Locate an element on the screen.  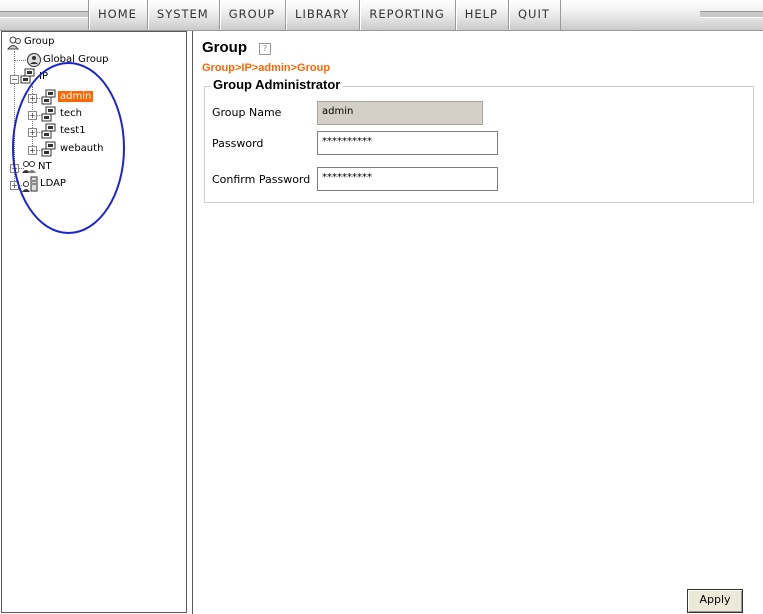
group-name-field: admin is located at coordinates (400, 113).